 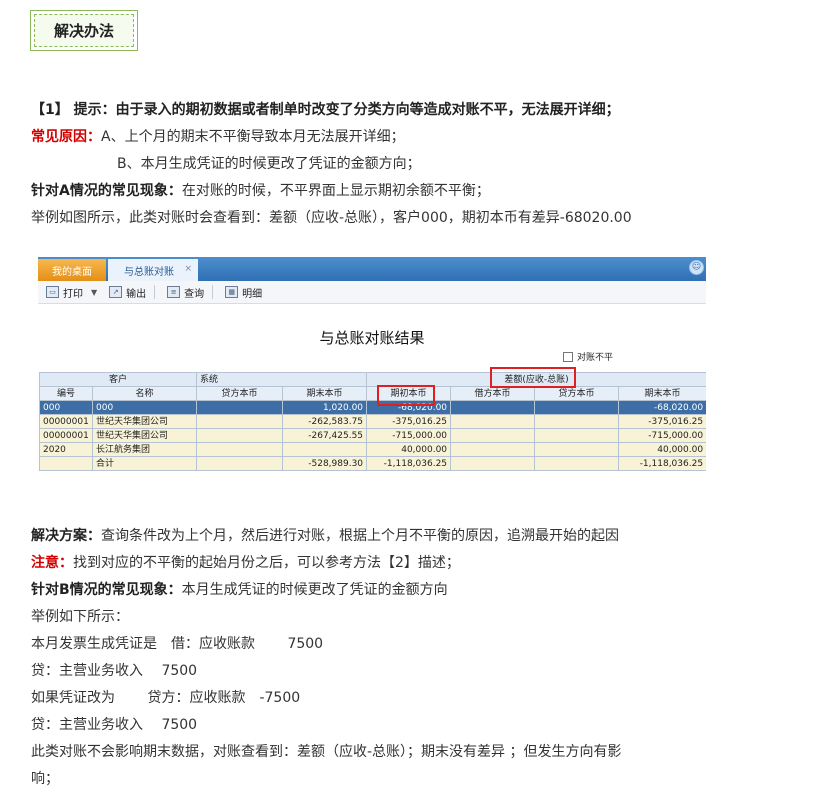 I want to click on print-label: 打印, so click(x=73, y=294).